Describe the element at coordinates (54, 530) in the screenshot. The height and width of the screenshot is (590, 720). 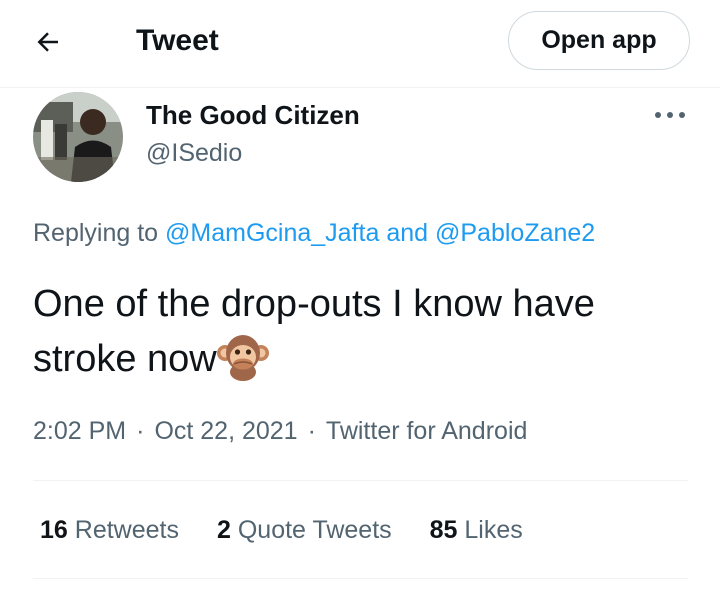
I see `retweets-count: 16` at that location.